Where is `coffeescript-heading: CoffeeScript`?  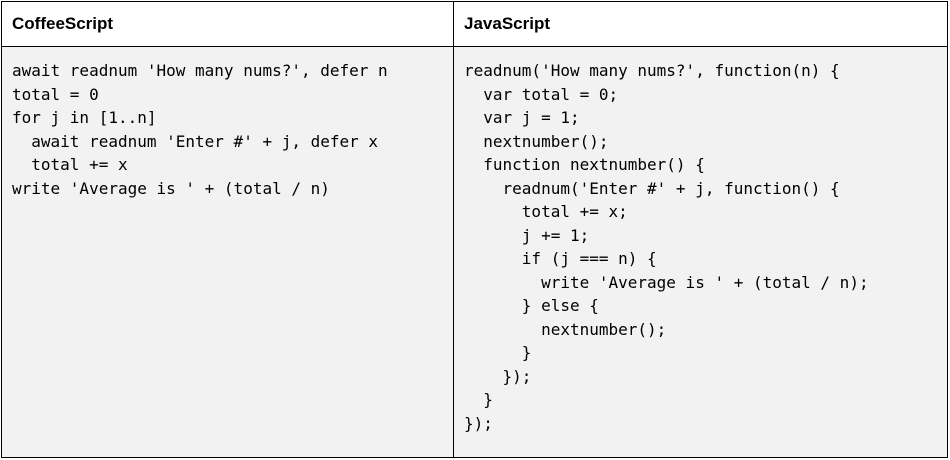
coffeescript-heading: CoffeeScript is located at coordinates (63, 23).